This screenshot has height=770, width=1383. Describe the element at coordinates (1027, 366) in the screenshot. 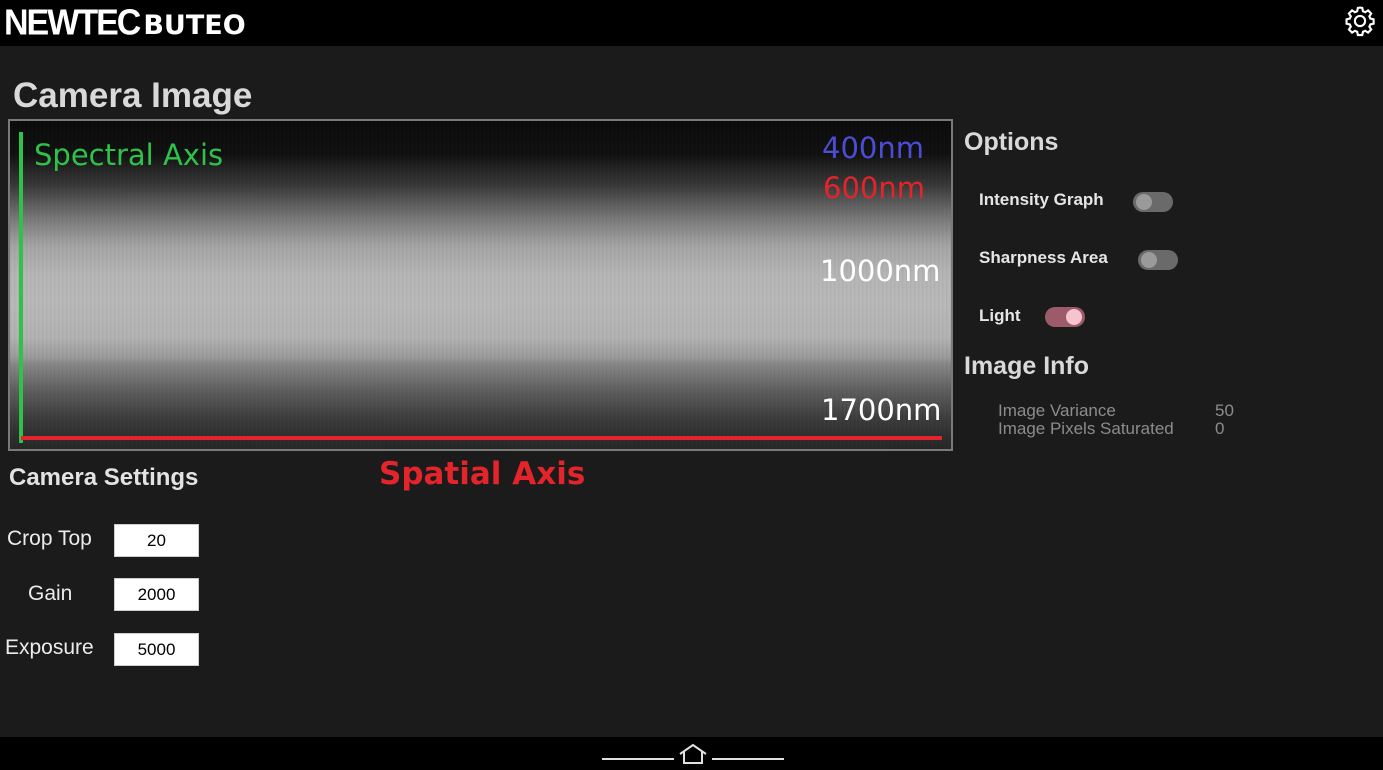

I see `image-info-title: Image Info` at that location.